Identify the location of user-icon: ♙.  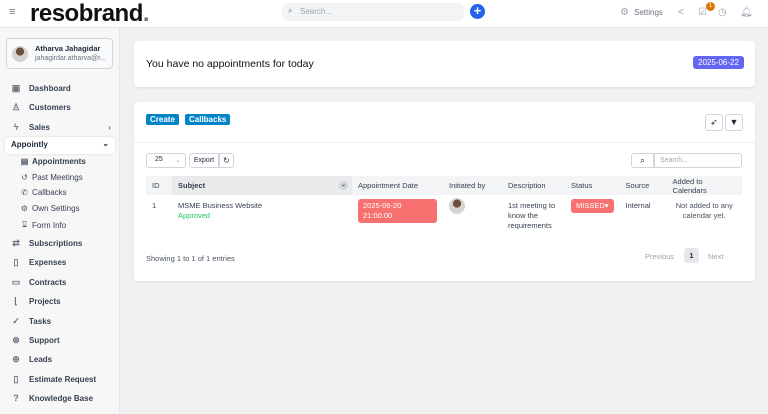
(16, 107).